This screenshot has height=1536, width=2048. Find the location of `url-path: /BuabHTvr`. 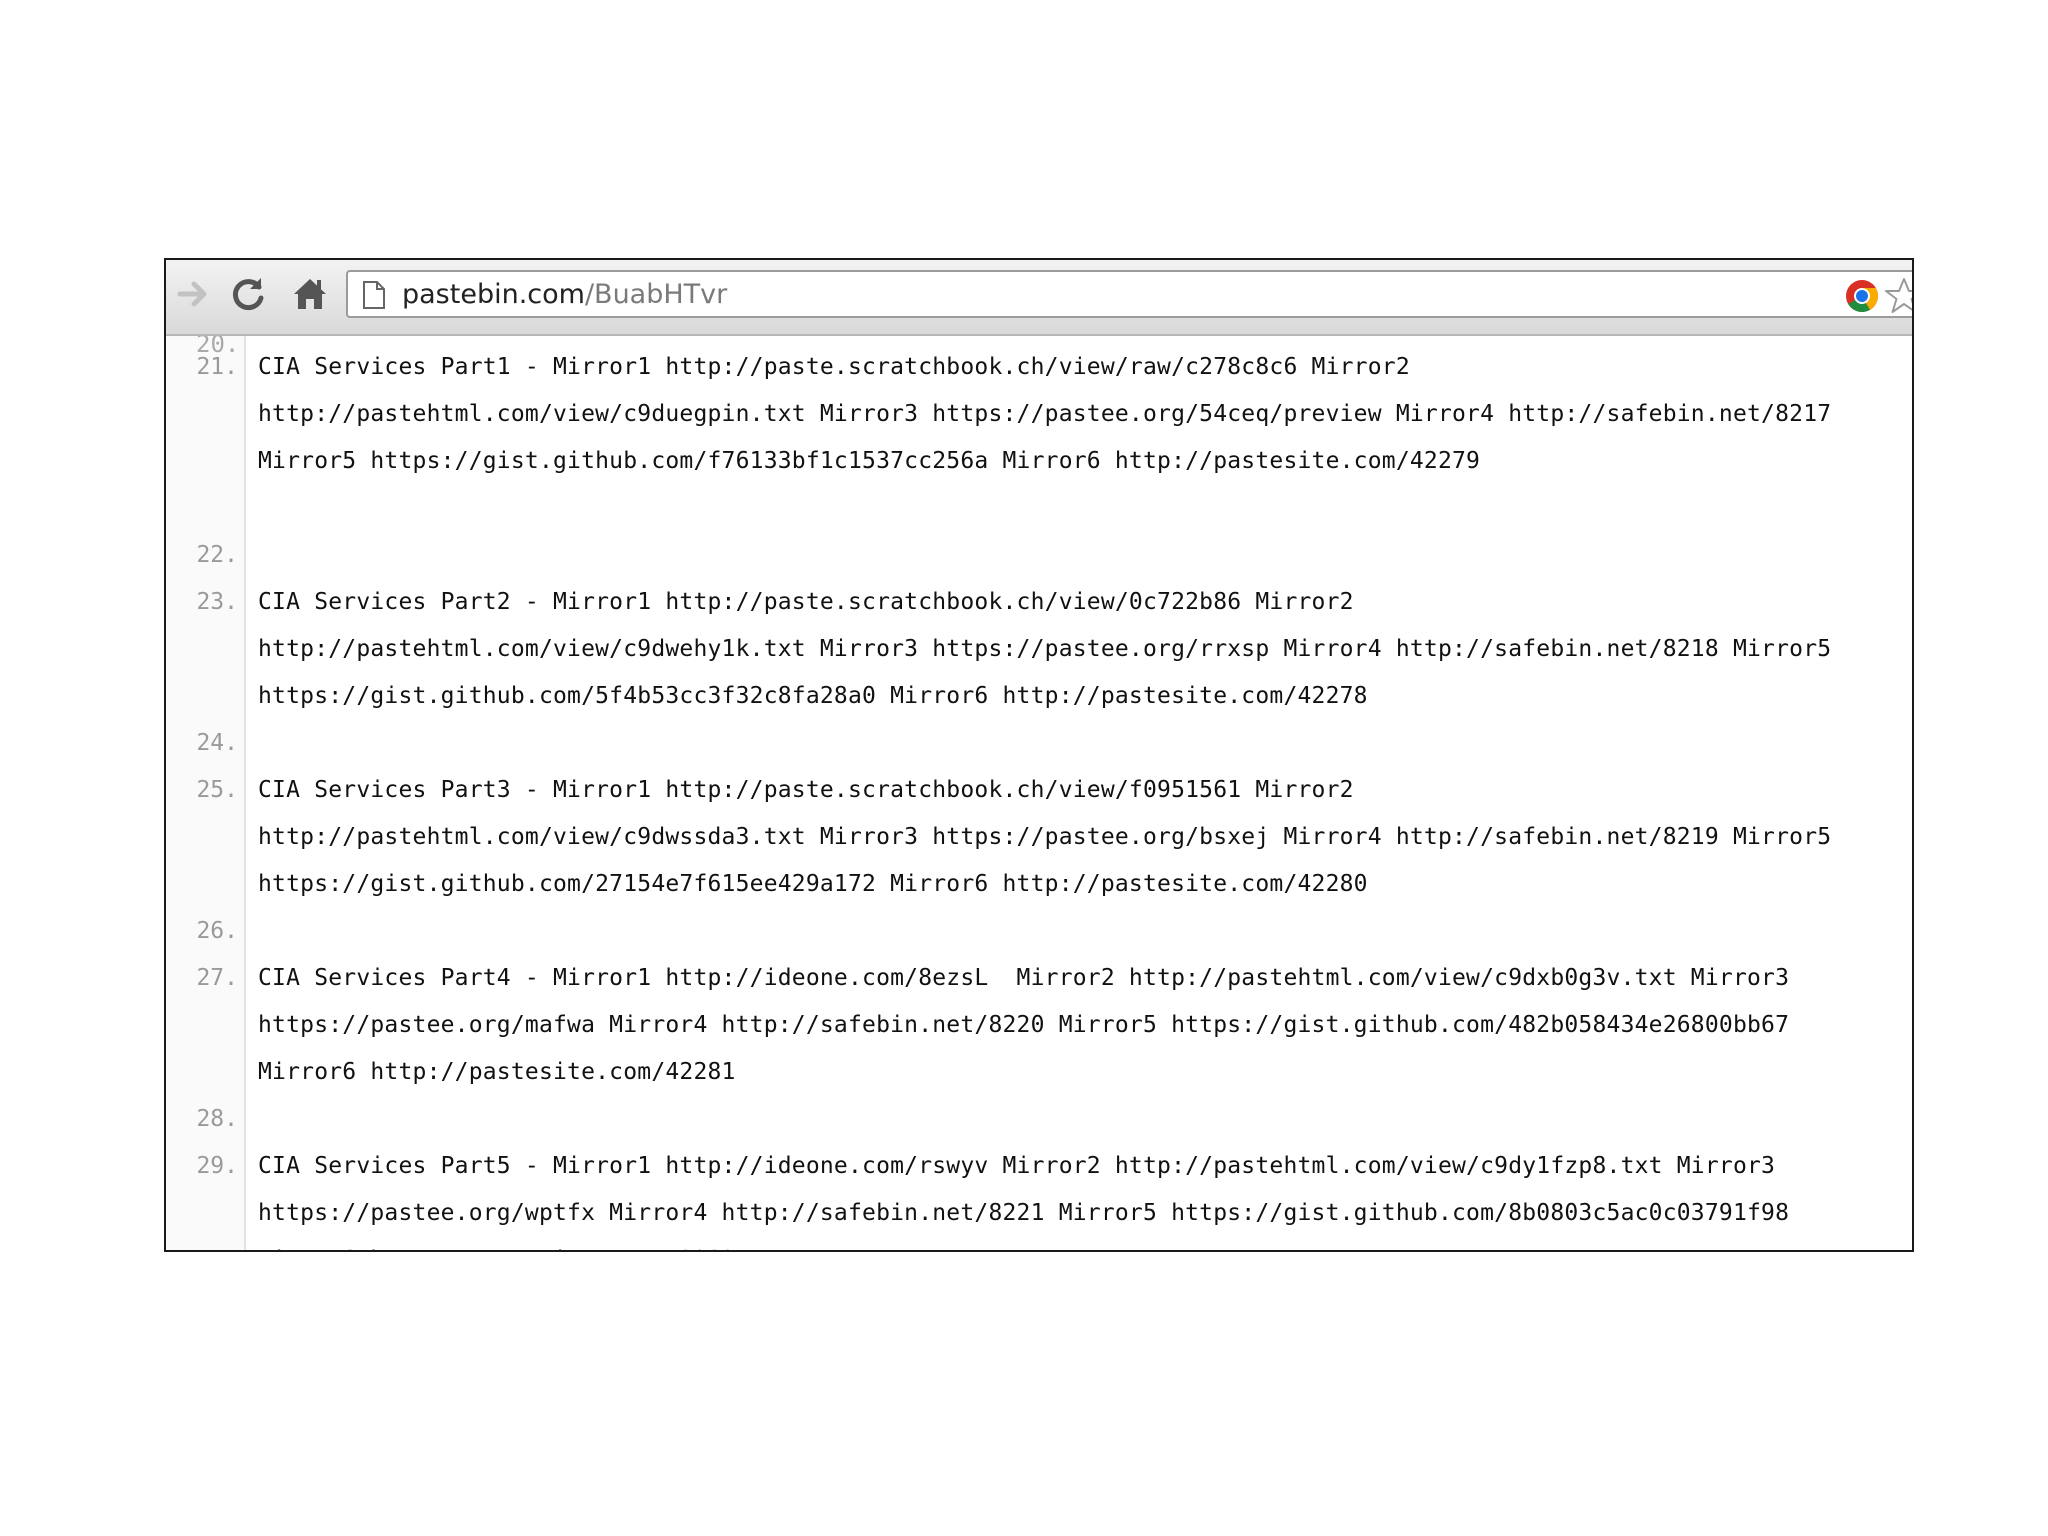

url-path: /BuabHTvr is located at coordinates (656, 294).